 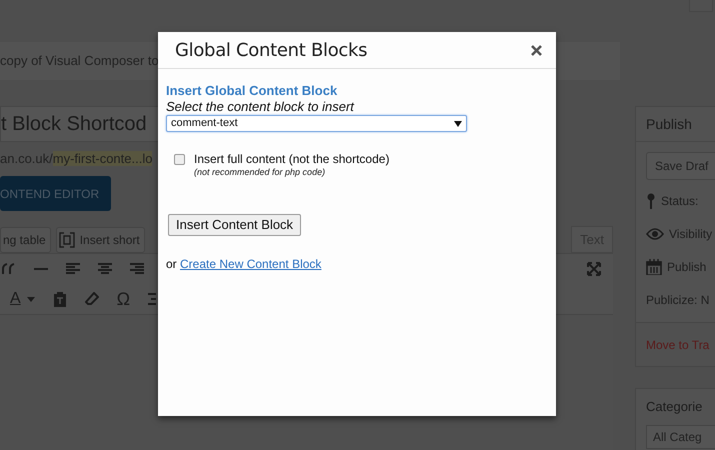 I want to click on create-link-text: or Create New Content Block, so click(x=244, y=265).